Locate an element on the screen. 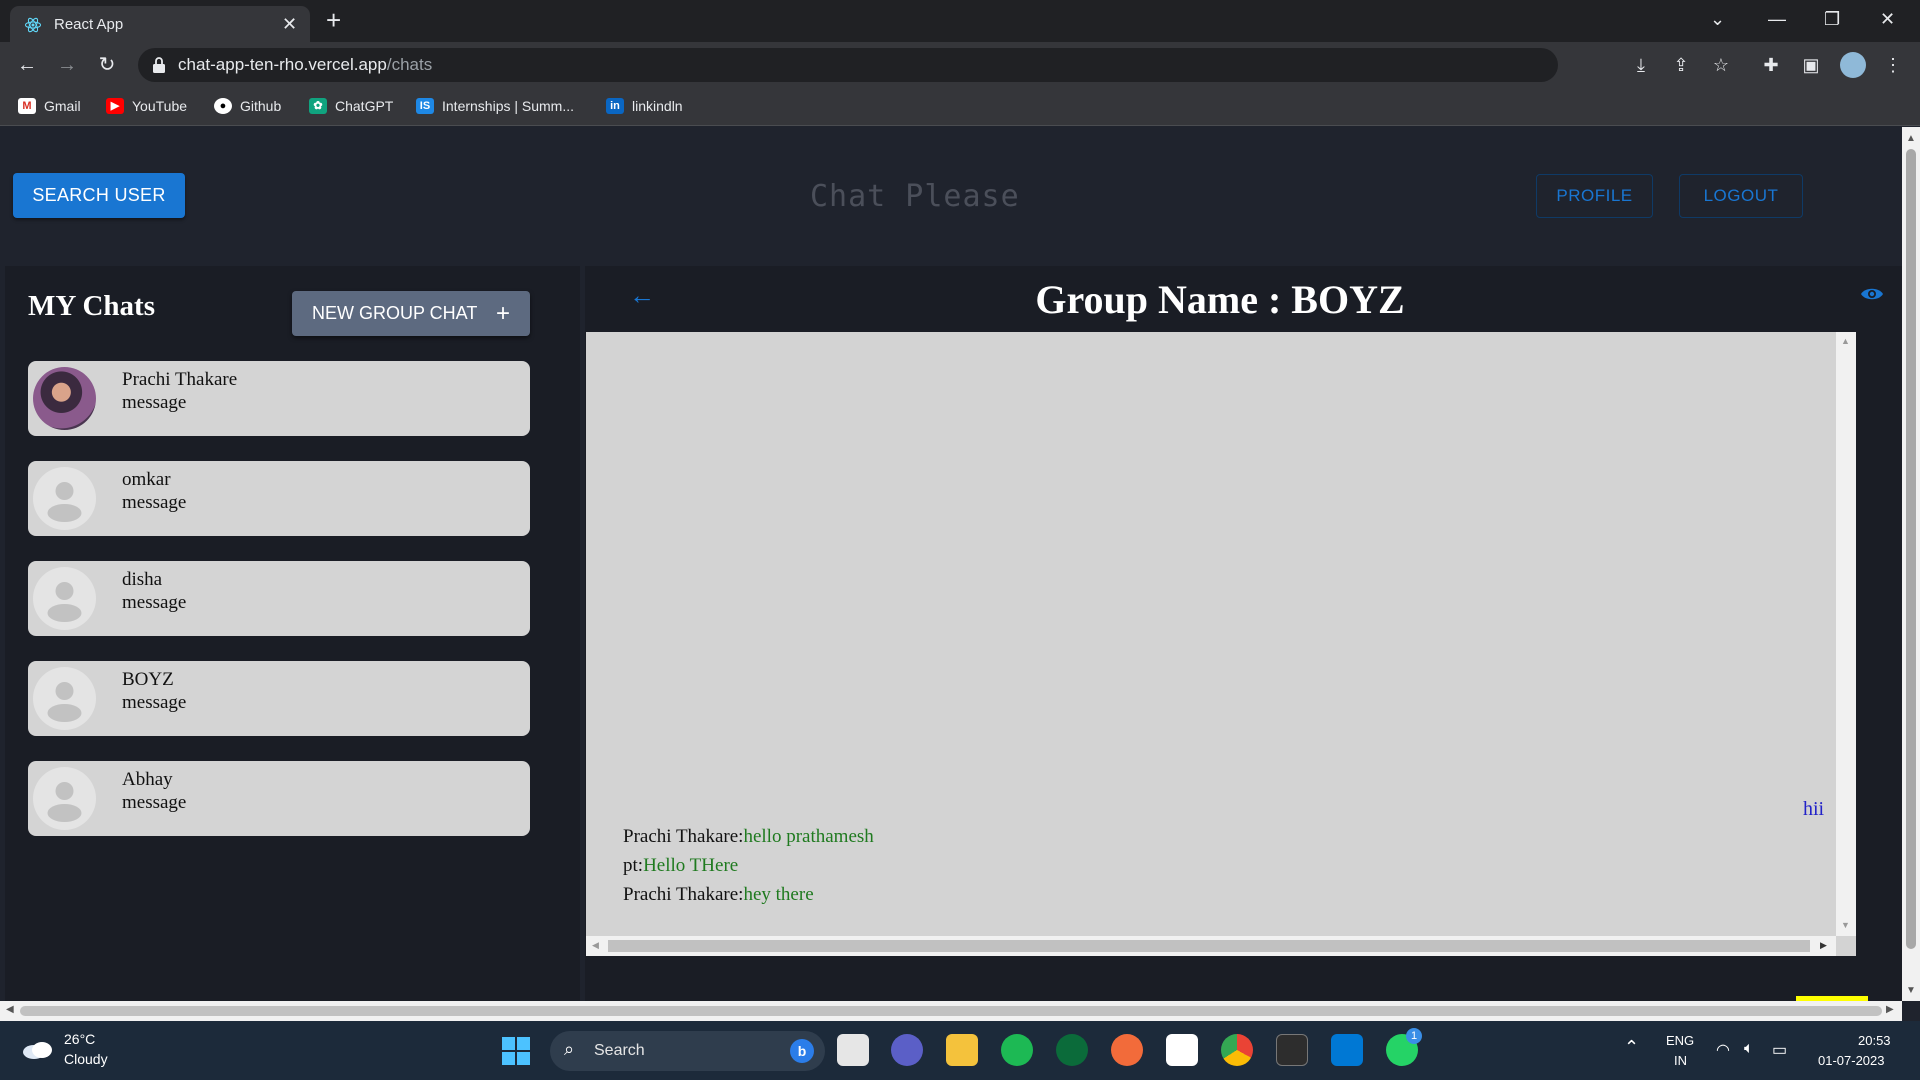 The width and height of the screenshot is (1920, 1080). message-text: hey there is located at coordinates (778, 894).